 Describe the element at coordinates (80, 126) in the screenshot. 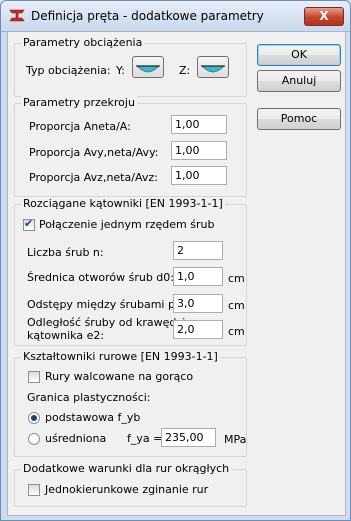

I see `aneta-label: Proporcja Aneta/A:` at that location.